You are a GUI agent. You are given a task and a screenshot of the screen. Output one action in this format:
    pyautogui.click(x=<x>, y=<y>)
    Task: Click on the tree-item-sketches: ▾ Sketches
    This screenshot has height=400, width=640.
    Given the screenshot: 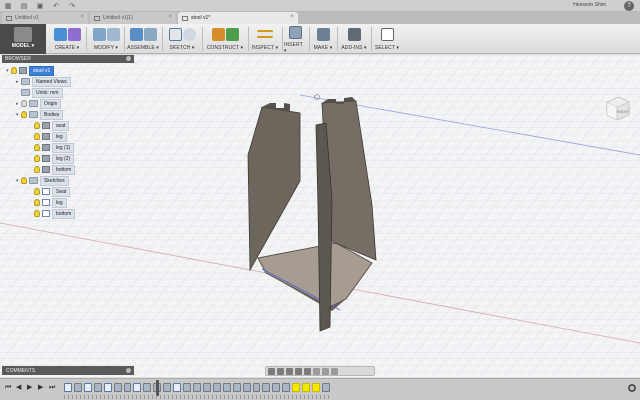 What is the action you would take?
    pyautogui.click(x=42, y=180)
    